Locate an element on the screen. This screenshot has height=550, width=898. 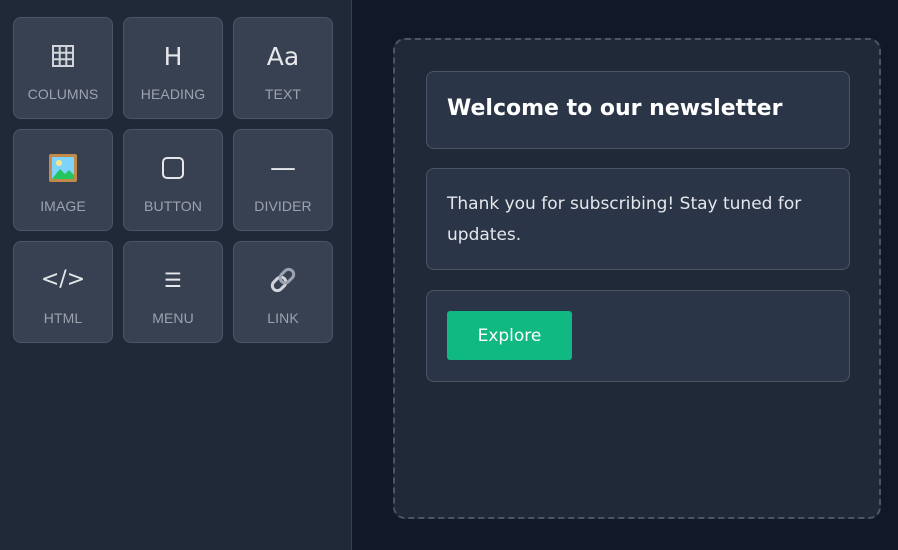
block-menu: ☰ MENU is located at coordinates (173, 292).